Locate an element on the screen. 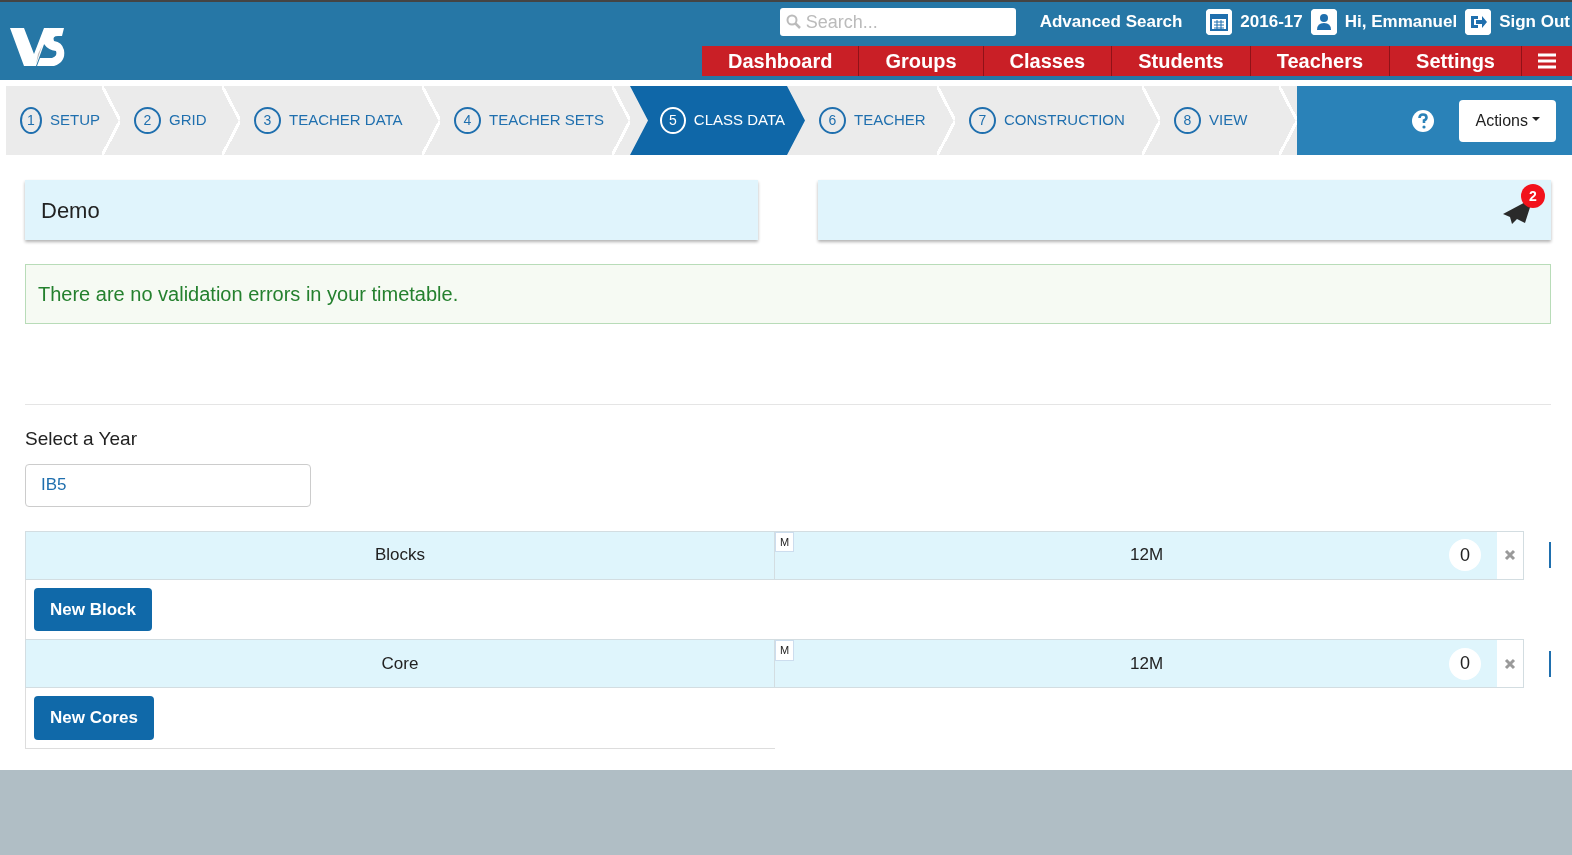 Image resolution: width=1572 pixels, height=855 pixels. user-icon is located at coordinates (1323, 22).